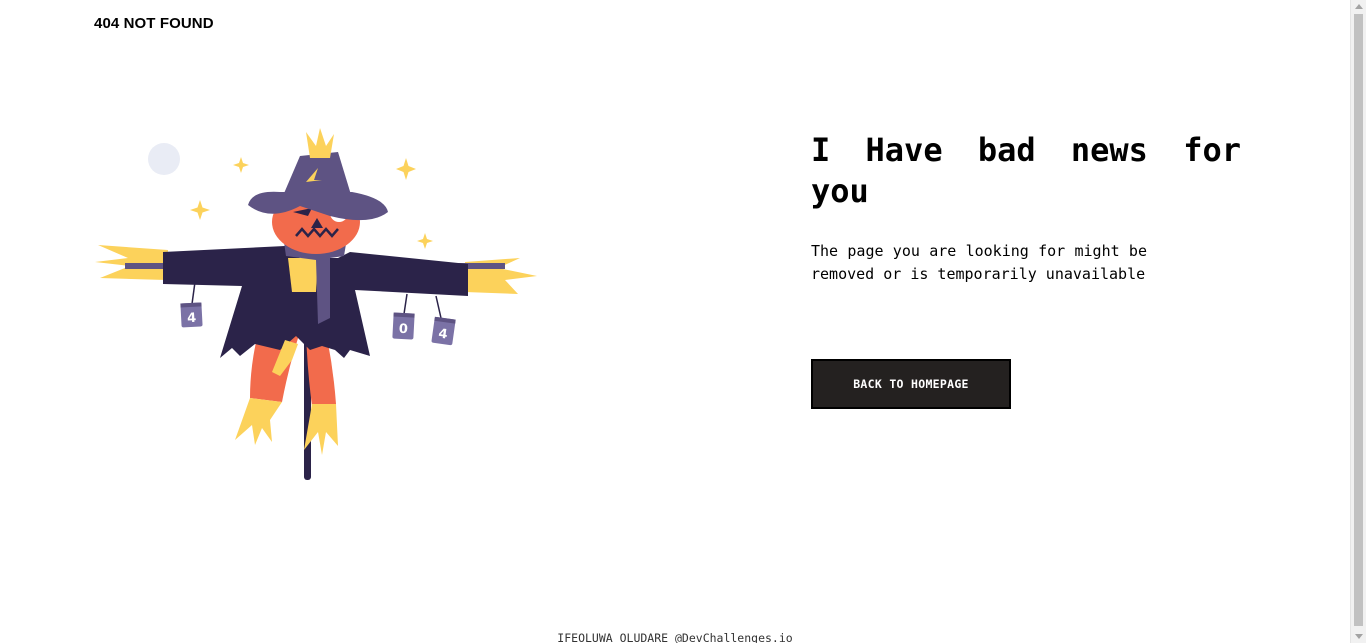  Describe the element at coordinates (675, 637) in the screenshot. I see `footer-credit: IFEOLUWA OLUDARE @DevChallenges.io` at that location.